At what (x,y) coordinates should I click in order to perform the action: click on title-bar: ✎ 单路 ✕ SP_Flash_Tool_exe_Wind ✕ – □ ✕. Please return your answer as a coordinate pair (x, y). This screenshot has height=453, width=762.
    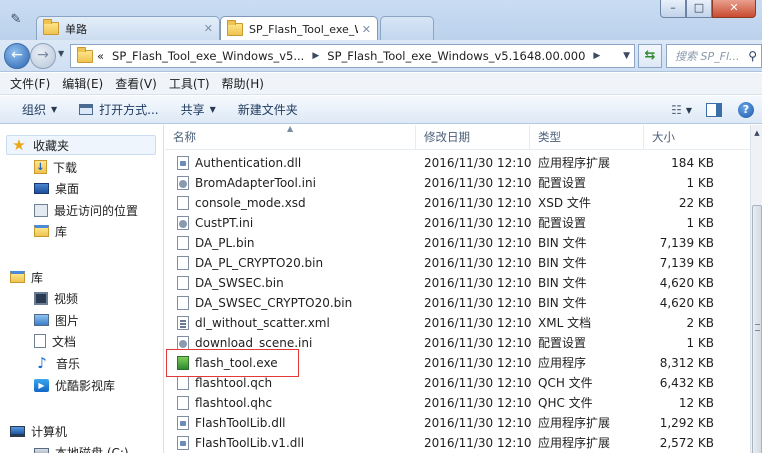
    Looking at the image, I should click on (381, 20).